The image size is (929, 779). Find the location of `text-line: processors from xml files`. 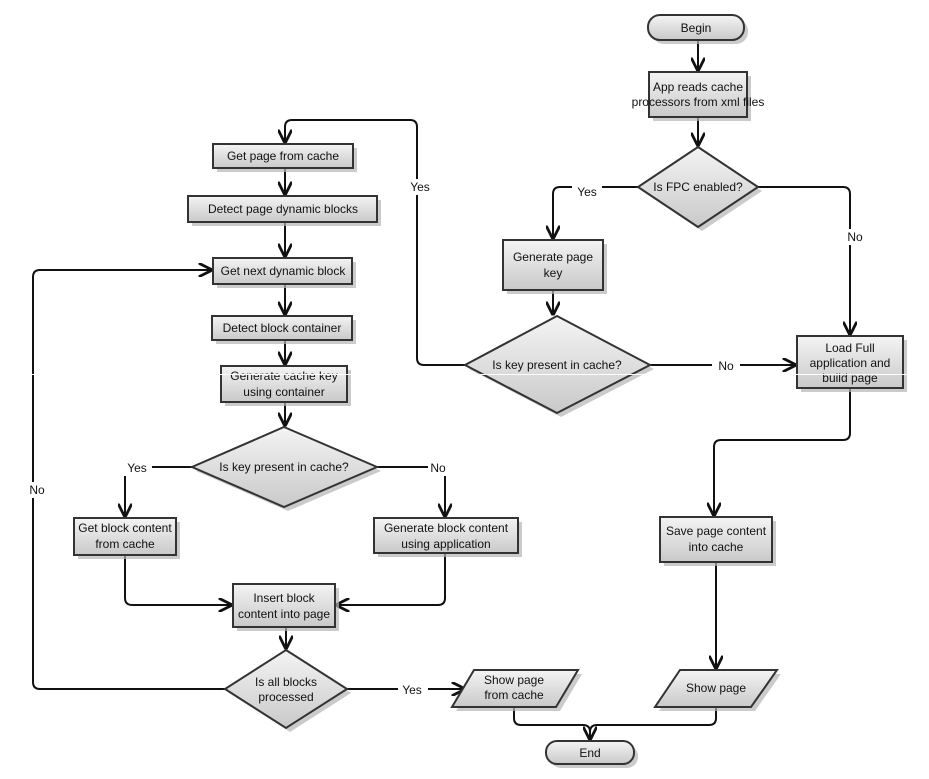

text-line: processors from xml files is located at coordinates (698, 102).